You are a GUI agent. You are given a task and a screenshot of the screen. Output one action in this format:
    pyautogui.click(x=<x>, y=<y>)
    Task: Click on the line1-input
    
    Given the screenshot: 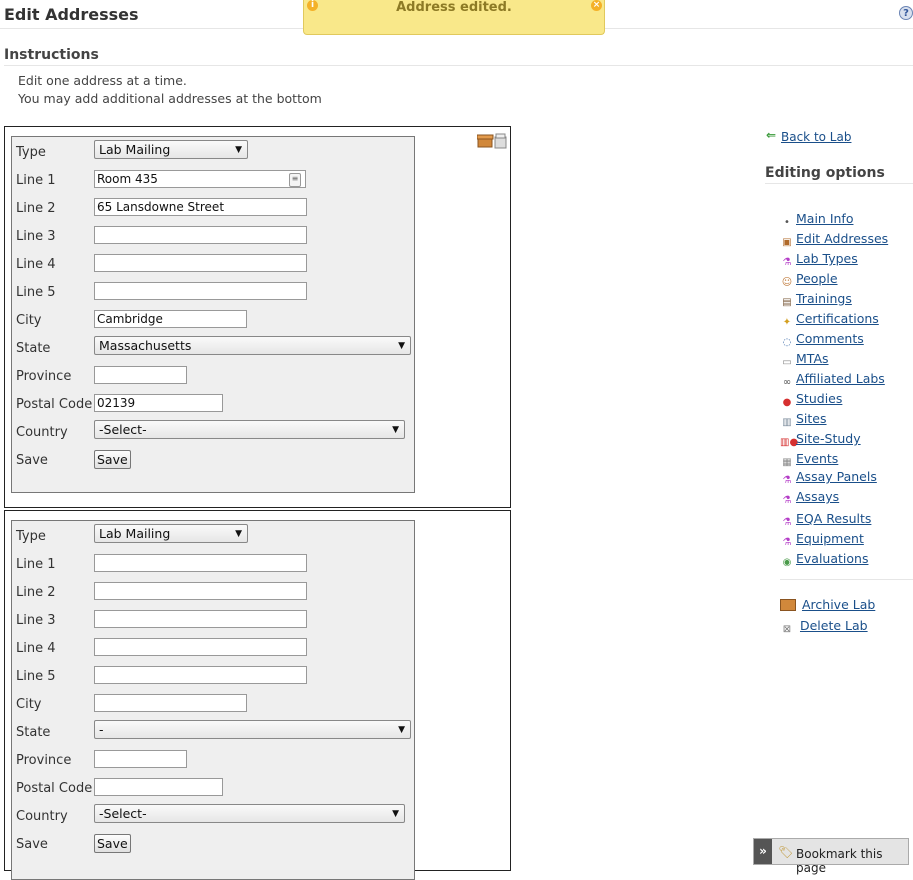 What is the action you would take?
    pyautogui.click(x=200, y=563)
    